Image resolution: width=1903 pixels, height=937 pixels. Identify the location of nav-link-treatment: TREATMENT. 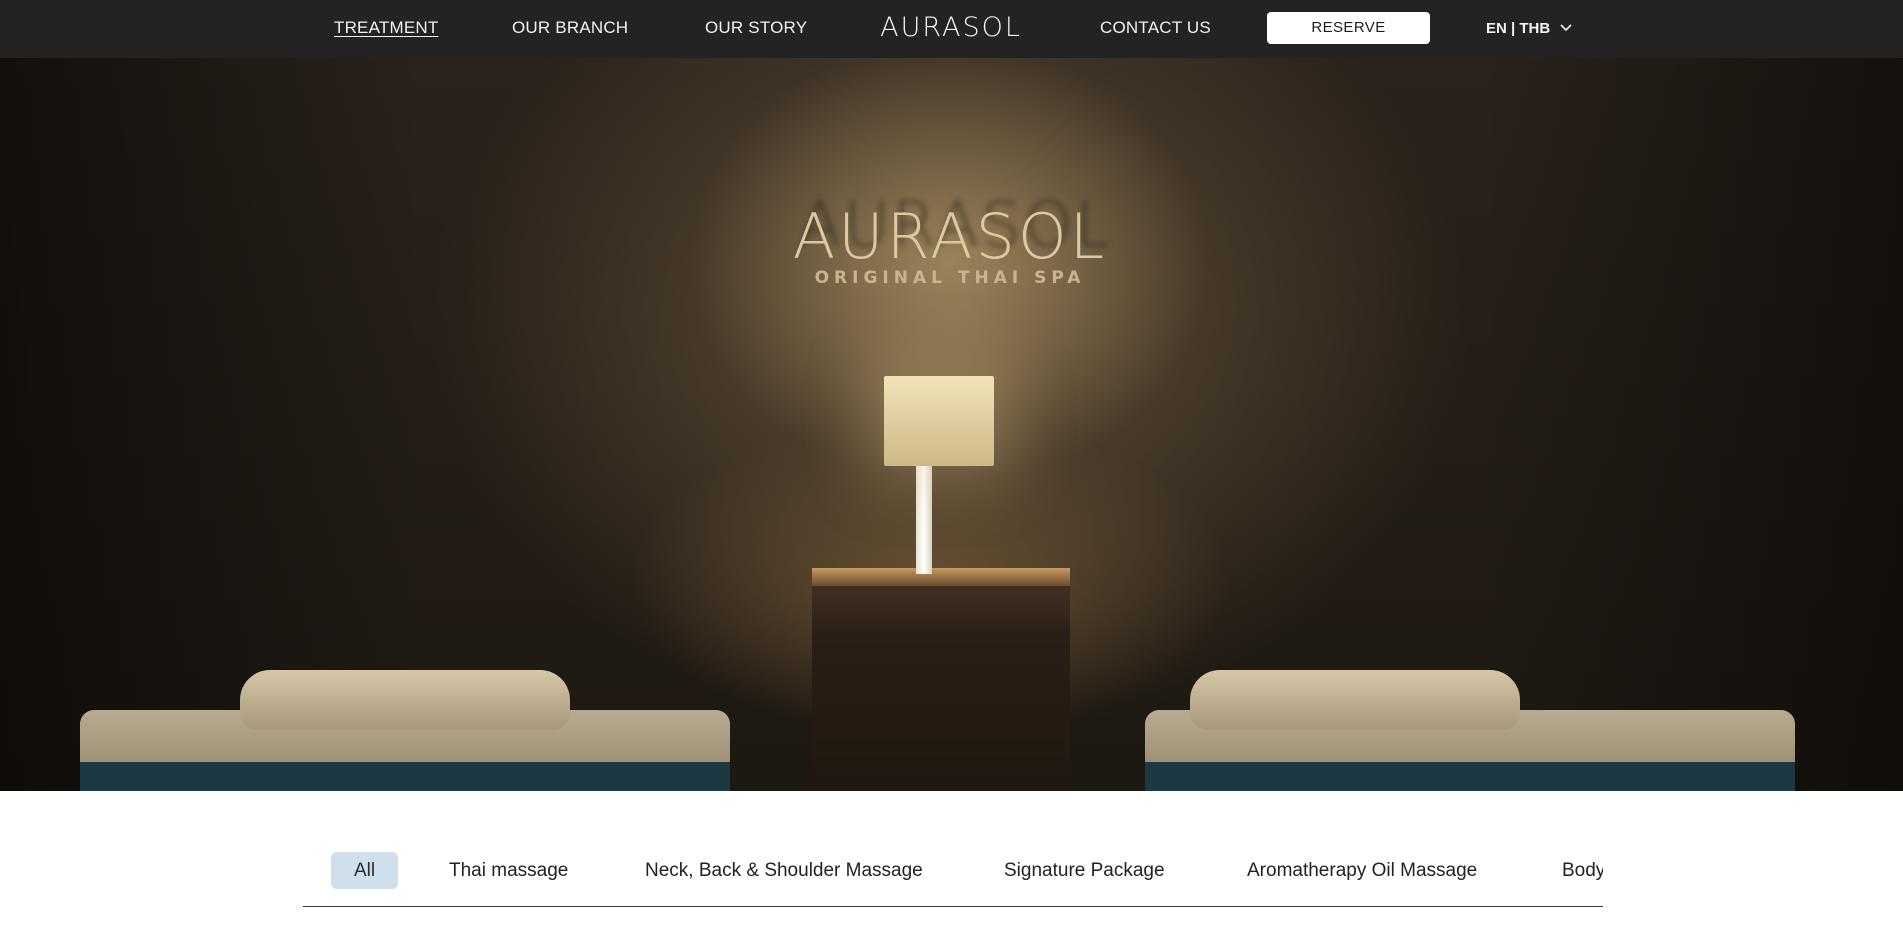
(386, 28).